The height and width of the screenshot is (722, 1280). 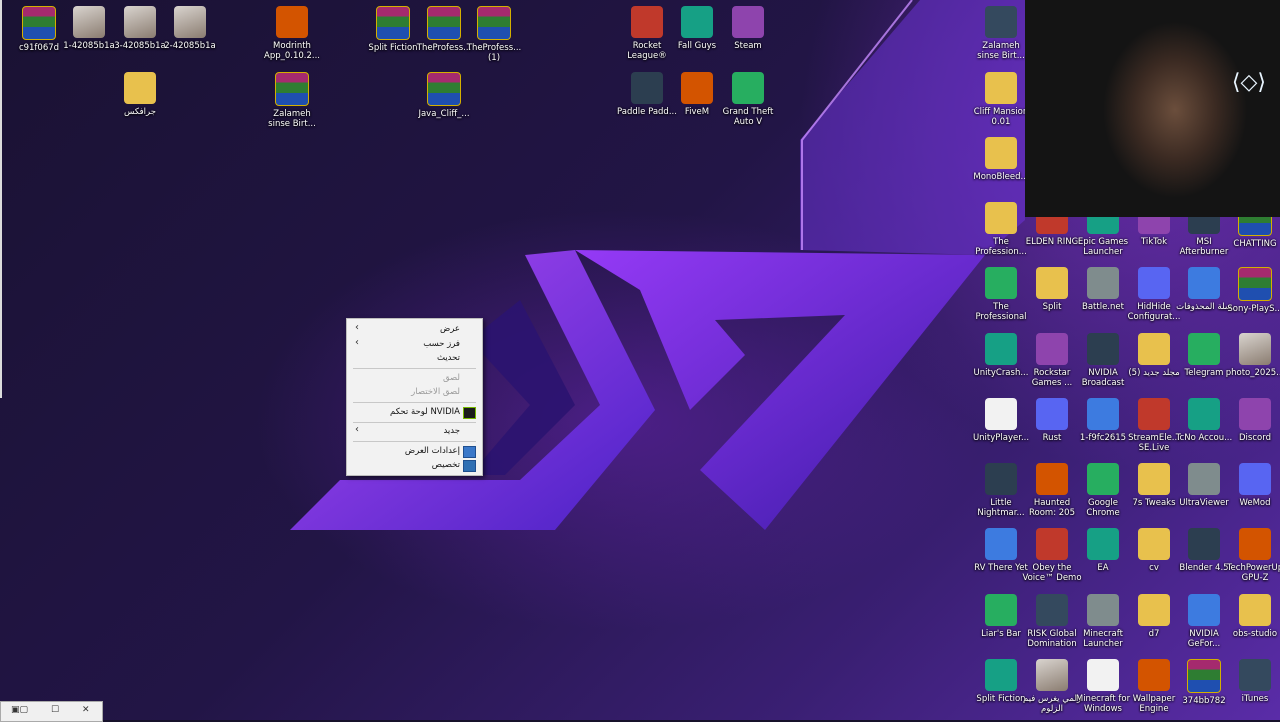 I want to click on rockstar-icon, so click(x=1052, y=349).